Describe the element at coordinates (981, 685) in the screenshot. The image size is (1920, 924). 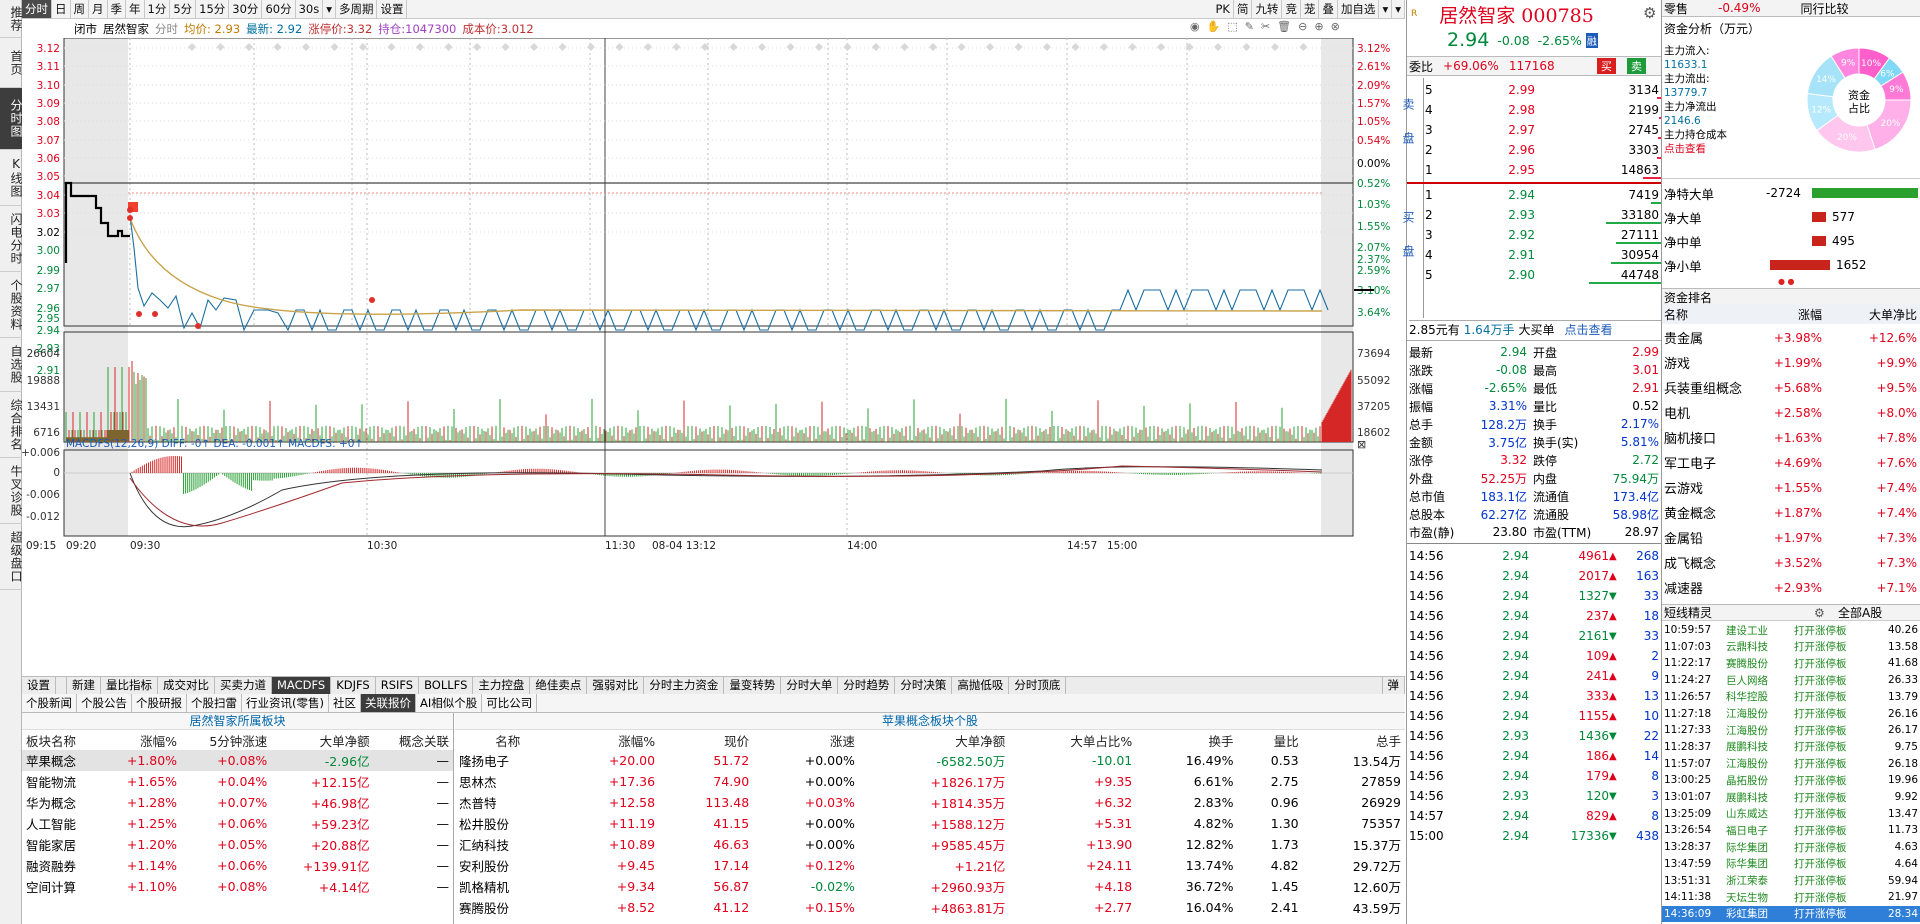
I see `indicator-tab-18: 高抛低吸` at that location.